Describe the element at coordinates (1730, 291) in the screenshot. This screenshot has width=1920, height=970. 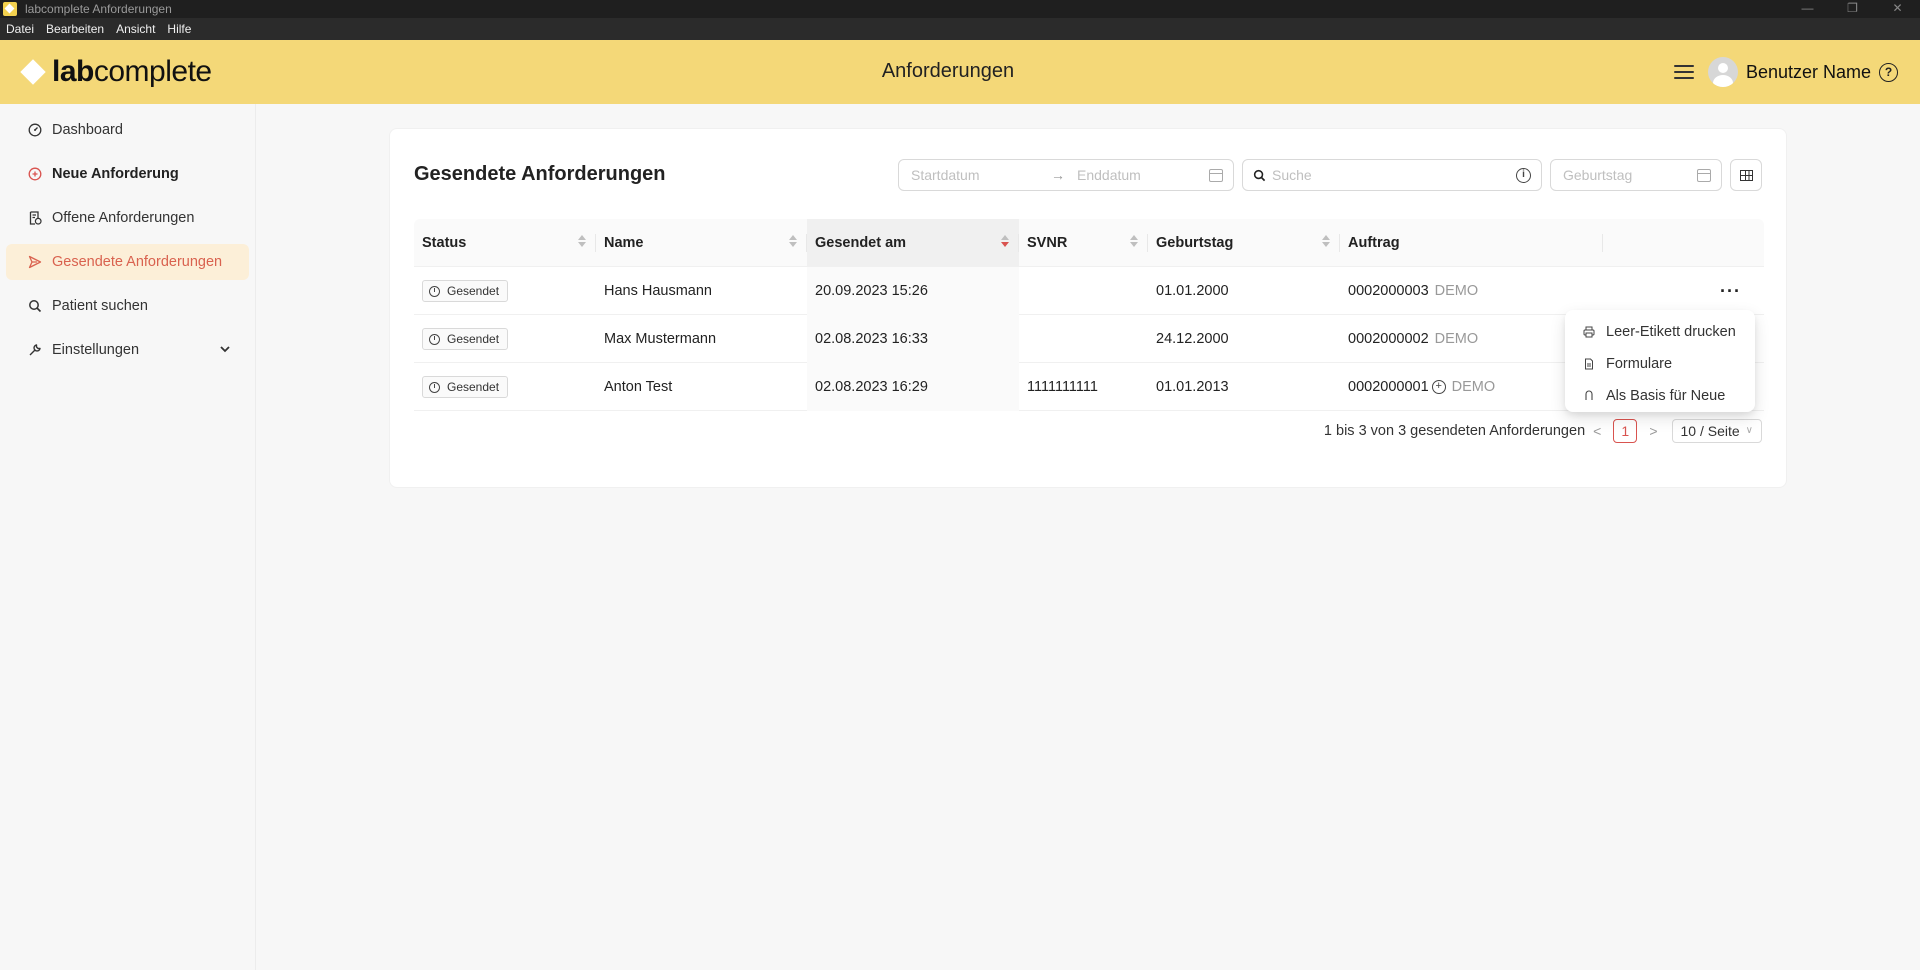
I see `more-actions-button: ···` at that location.